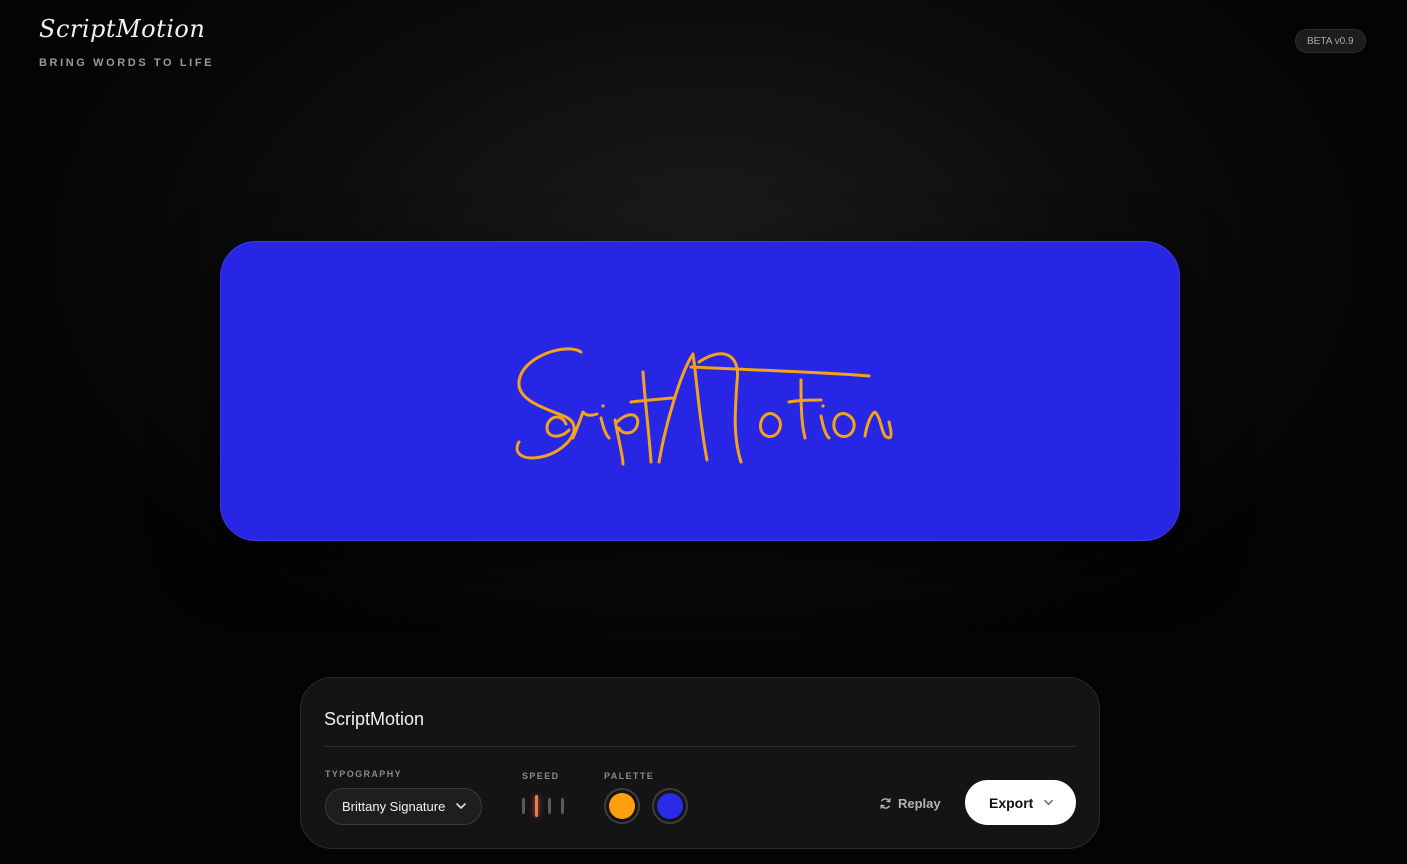 The height and width of the screenshot is (864, 1407). I want to click on export-button: Export, so click(1020, 802).